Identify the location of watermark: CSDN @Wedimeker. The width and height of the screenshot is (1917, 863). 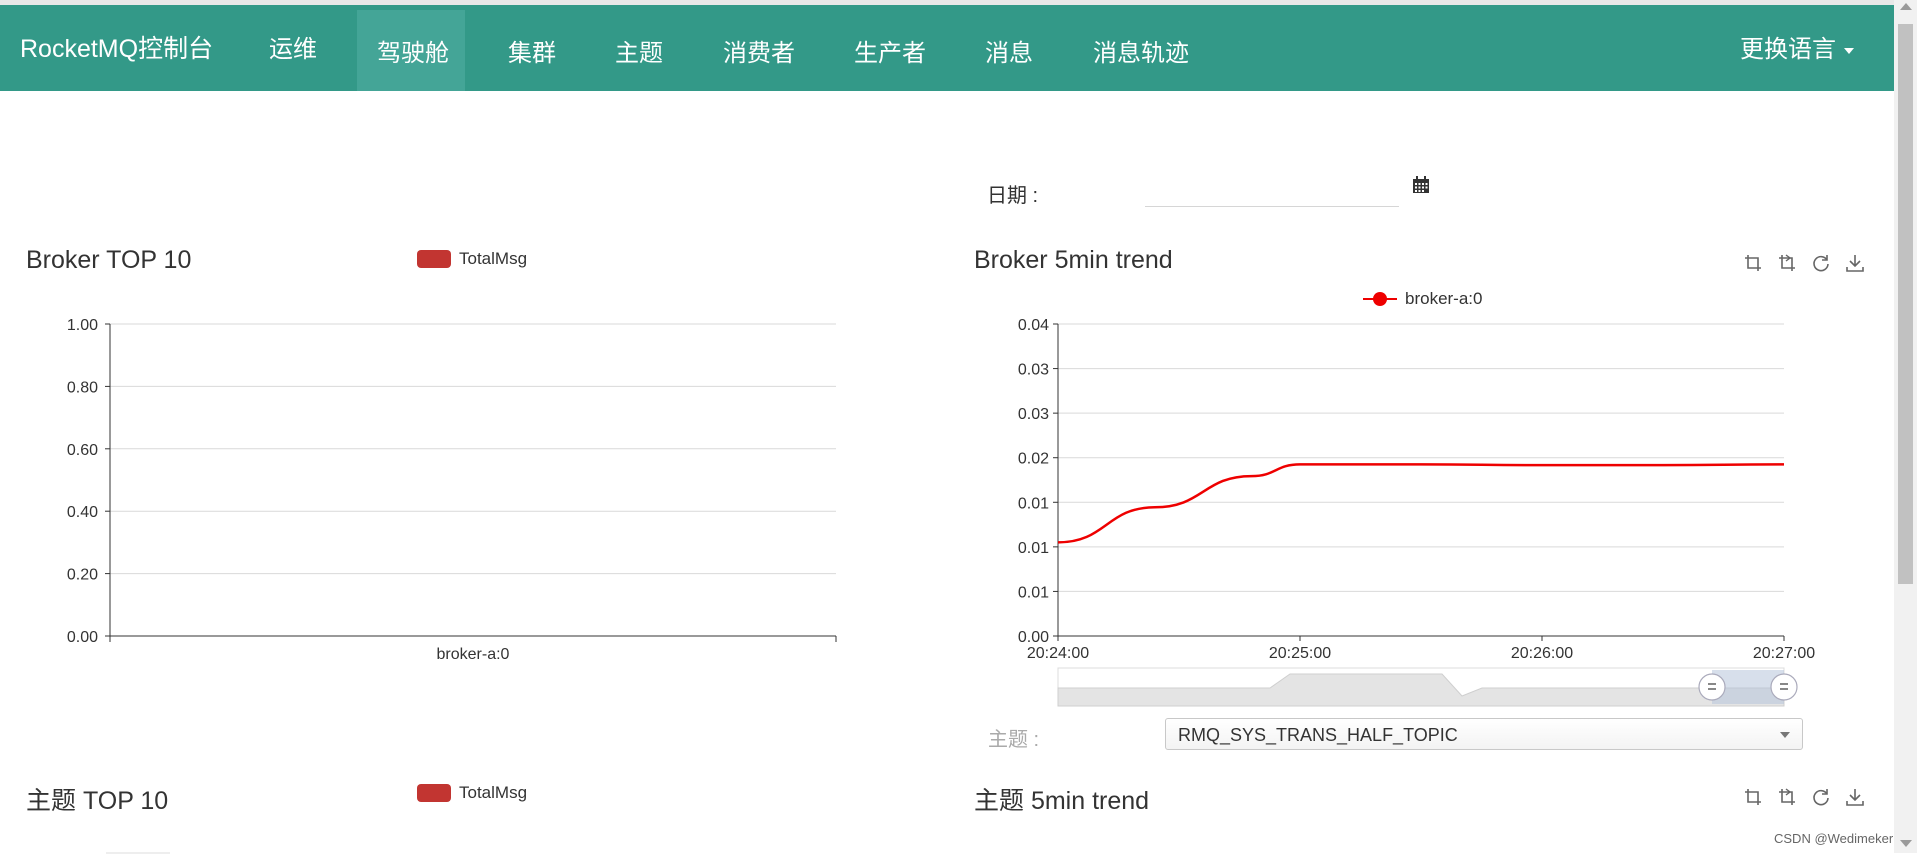
(1834, 838).